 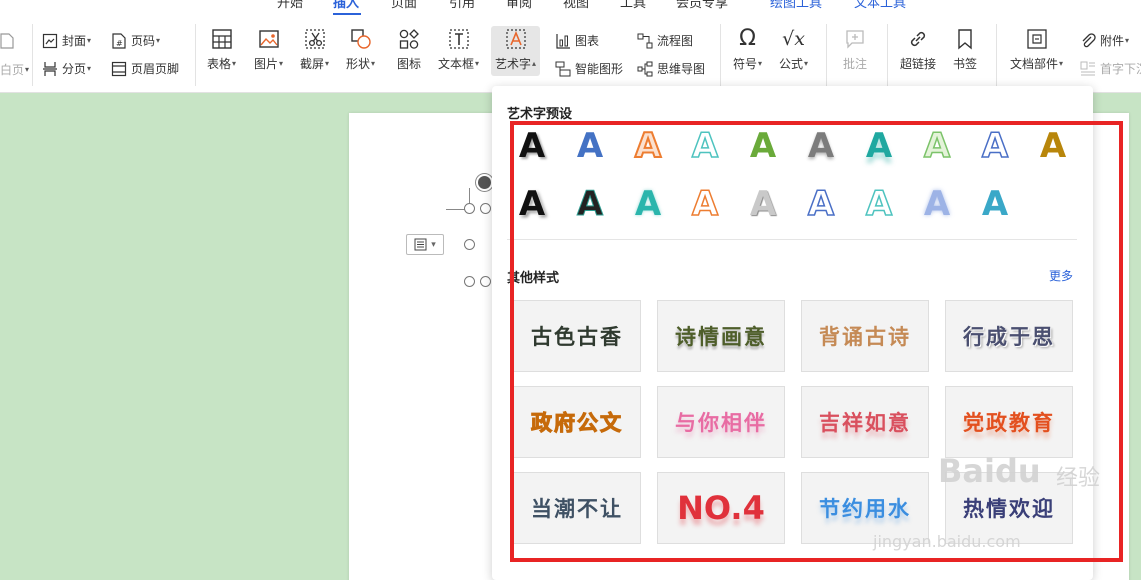 What do you see at coordinates (1009, 422) in the screenshot?
I see `wordart-style-card: 党政教育` at bounding box center [1009, 422].